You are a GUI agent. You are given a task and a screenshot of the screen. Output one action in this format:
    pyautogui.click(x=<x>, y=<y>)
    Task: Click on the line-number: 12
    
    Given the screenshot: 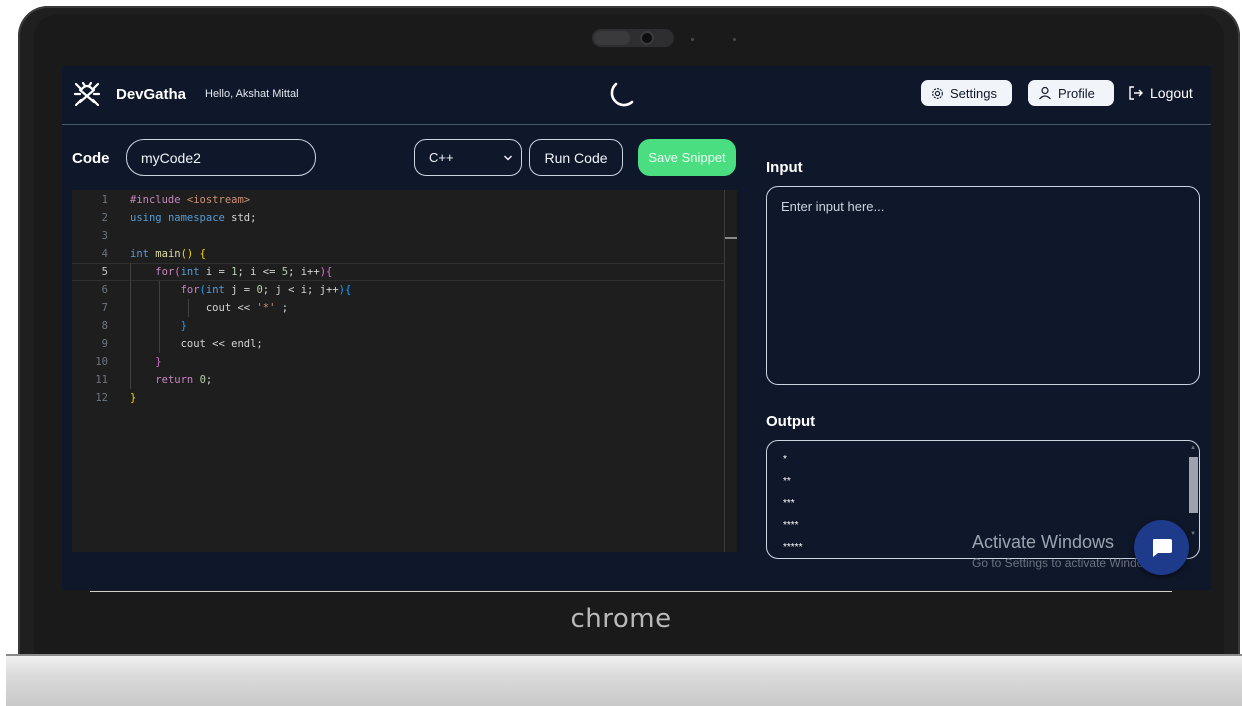 What is the action you would take?
    pyautogui.click(x=101, y=398)
    